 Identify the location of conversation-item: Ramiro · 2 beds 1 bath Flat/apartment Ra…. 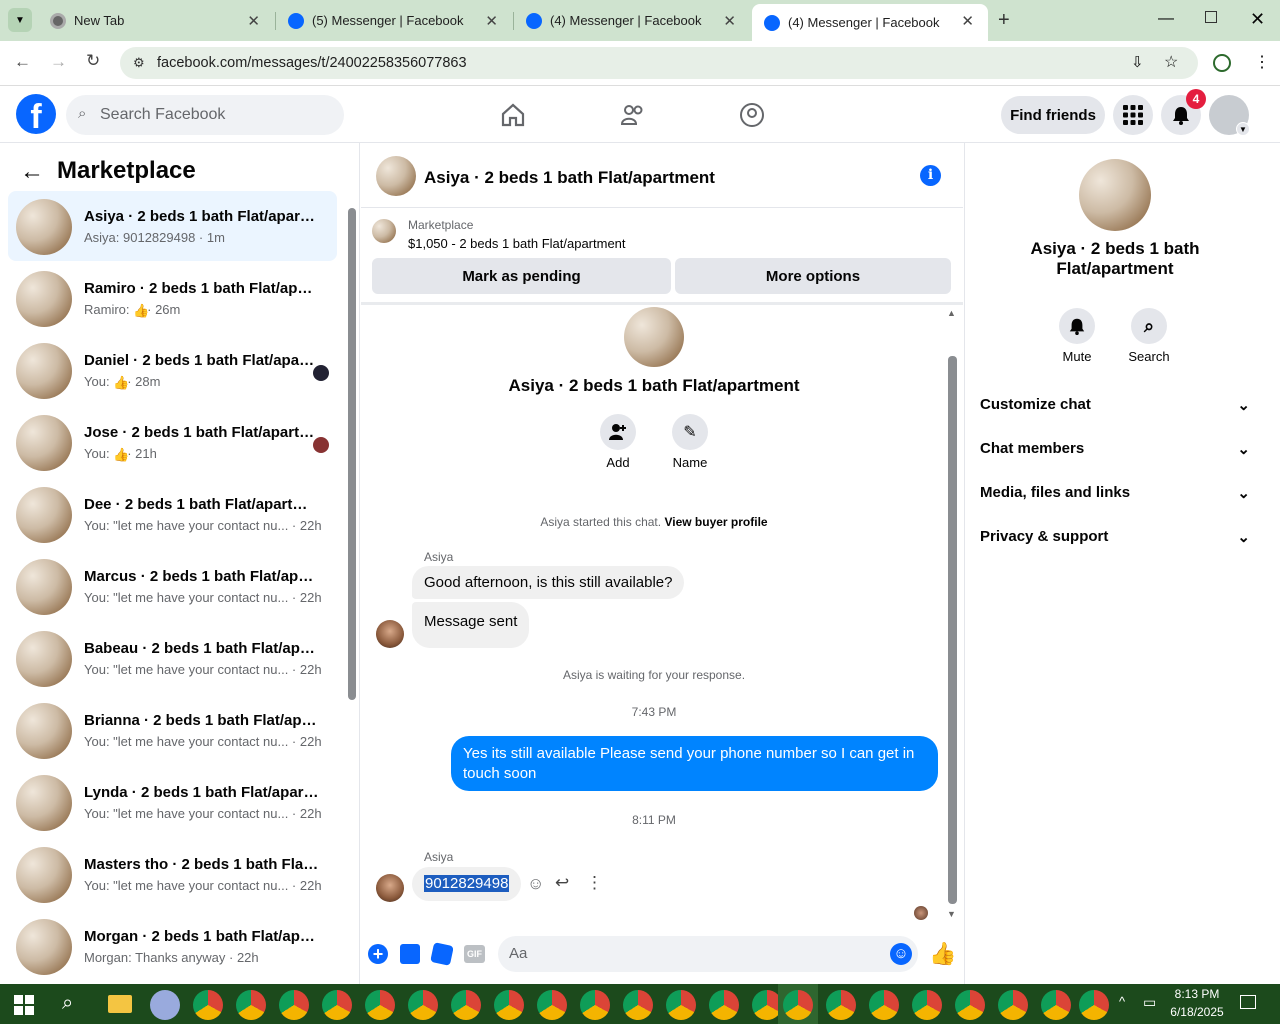
(172, 298).